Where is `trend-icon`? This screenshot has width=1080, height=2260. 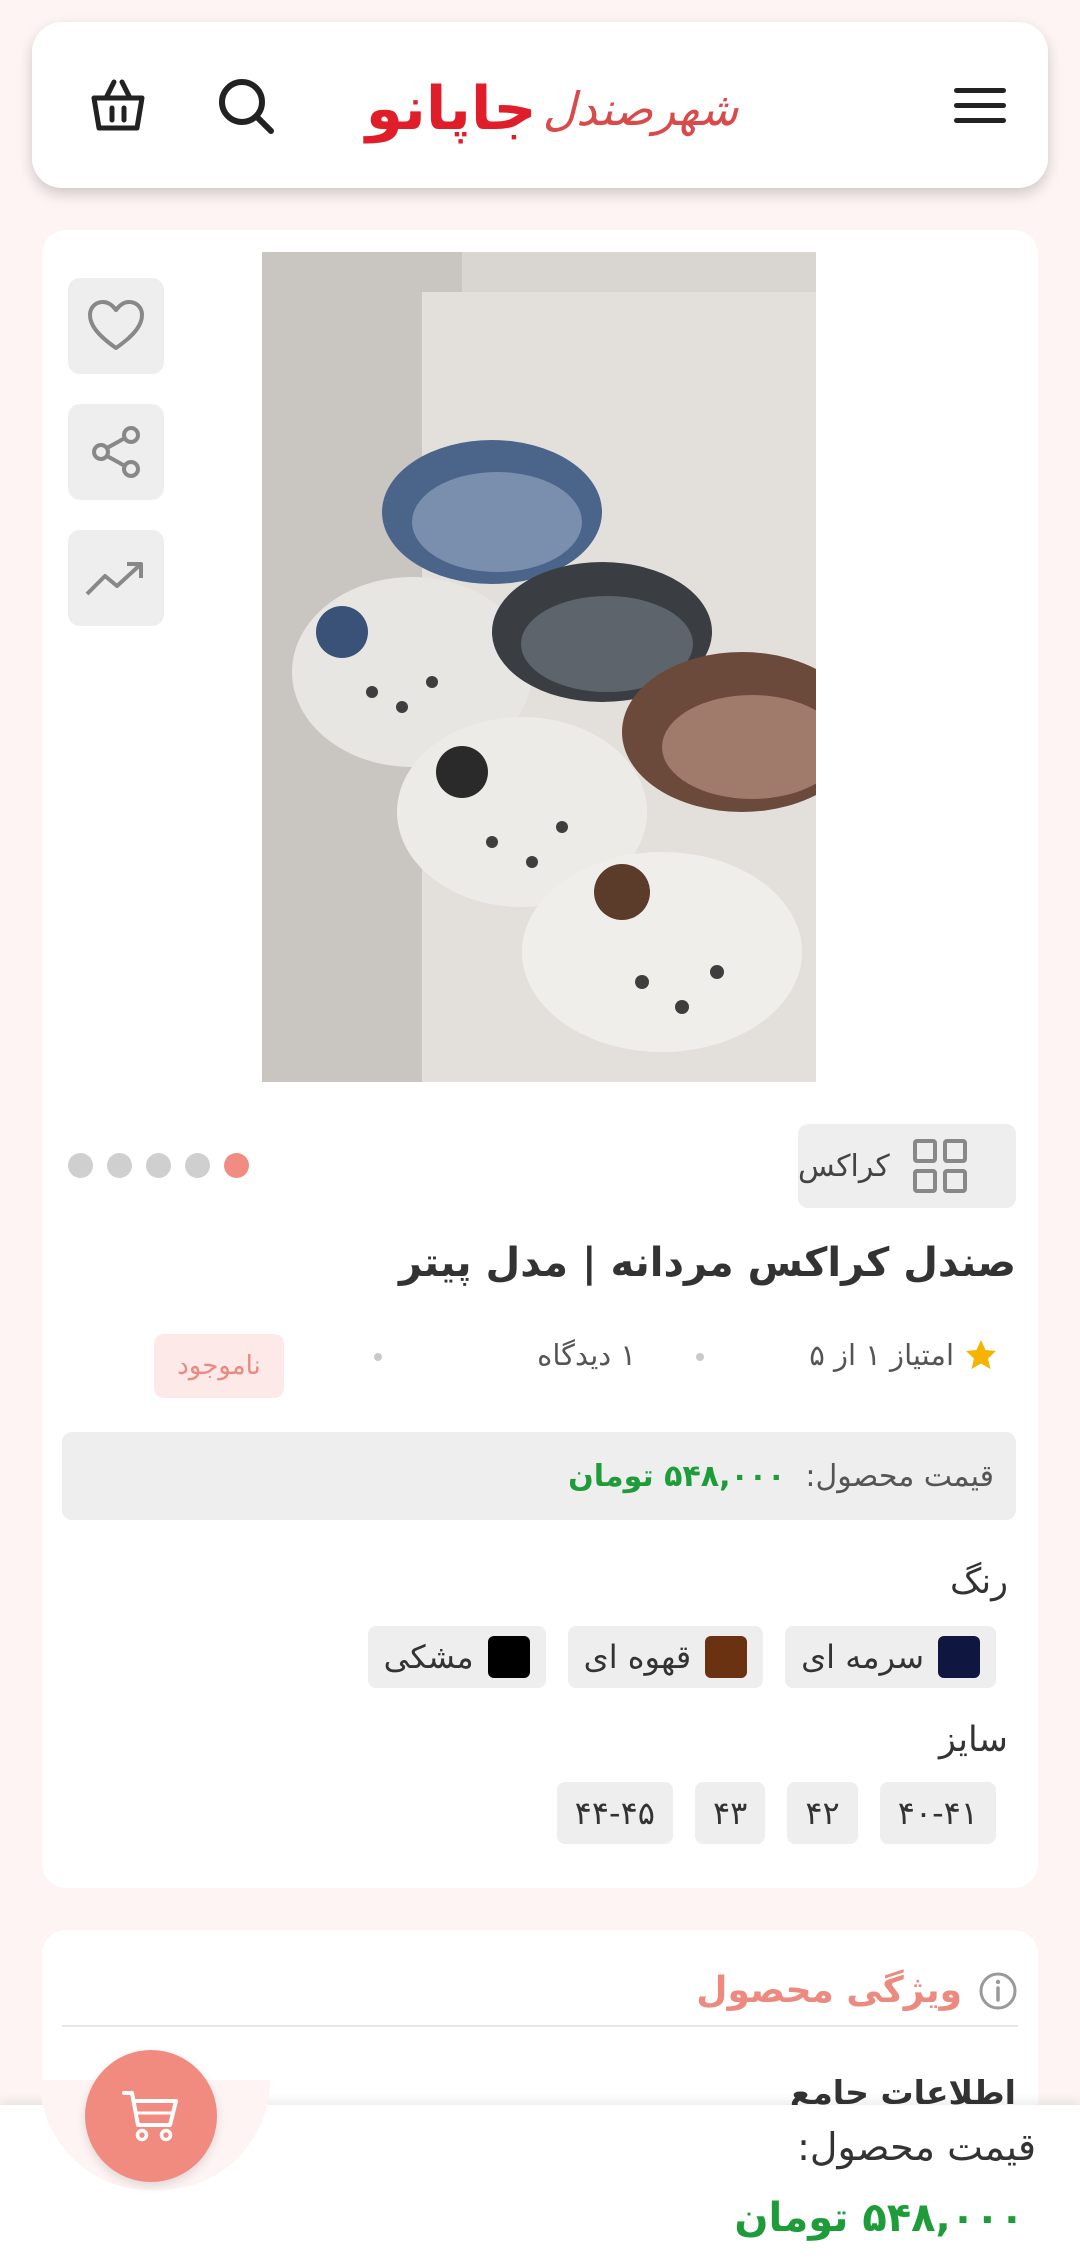 trend-icon is located at coordinates (114, 579).